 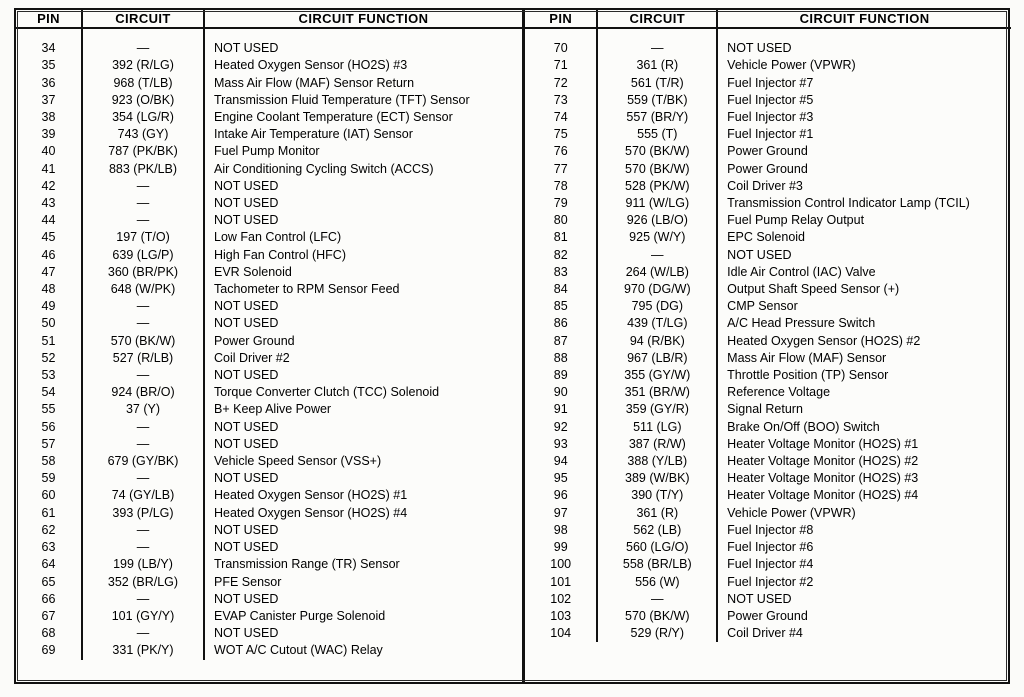 What do you see at coordinates (768, 238) in the screenshot?
I see `table-row: 81 925 (W/Y) EPC Solenoid` at bounding box center [768, 238].